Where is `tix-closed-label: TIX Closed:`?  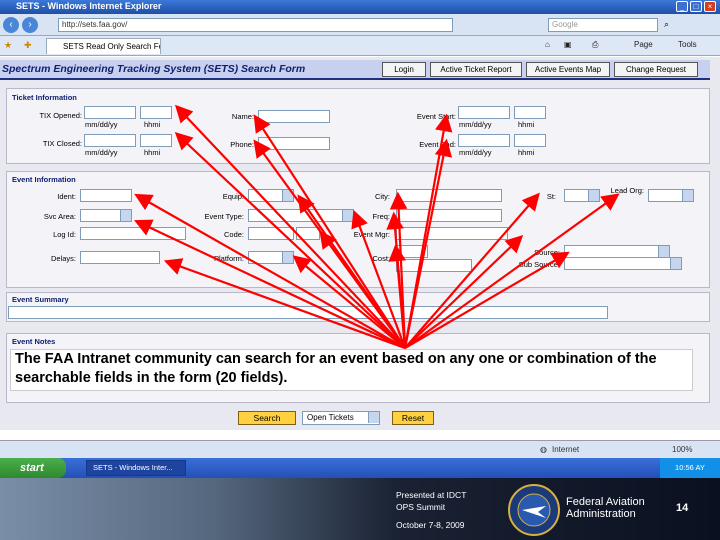 tix-closed-label: TIX Closed: is located at coordinates (62, 143).